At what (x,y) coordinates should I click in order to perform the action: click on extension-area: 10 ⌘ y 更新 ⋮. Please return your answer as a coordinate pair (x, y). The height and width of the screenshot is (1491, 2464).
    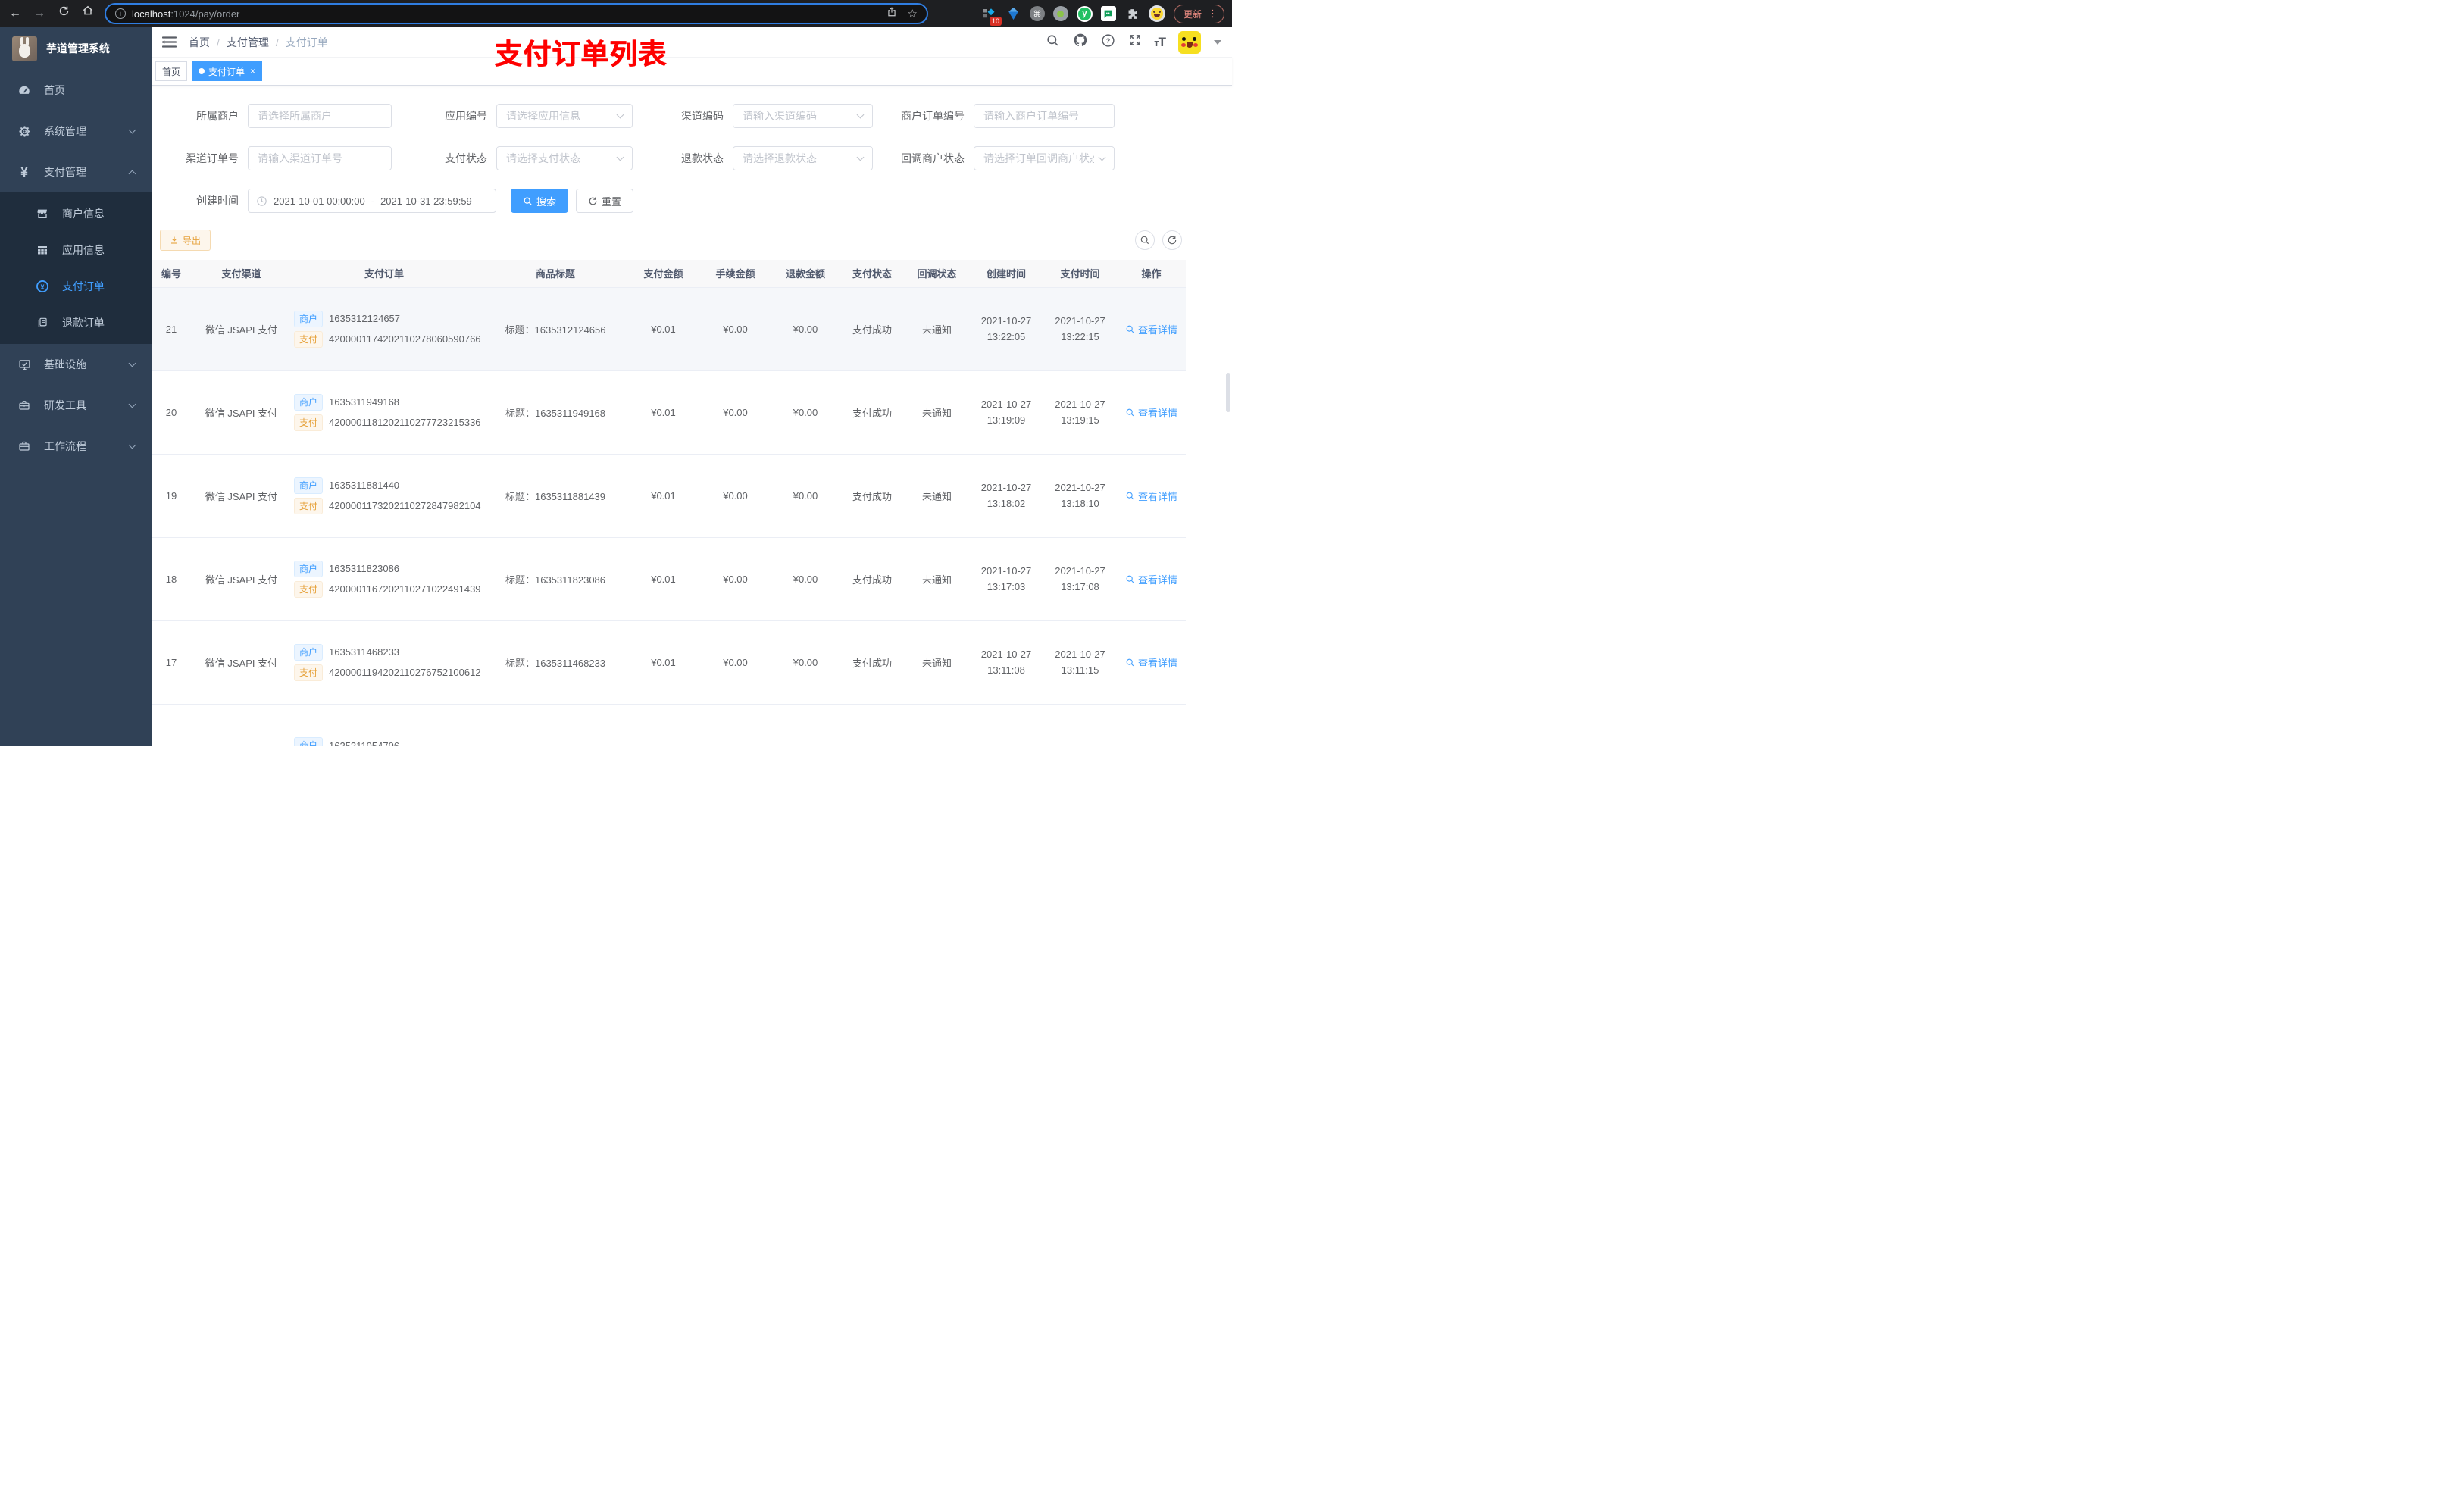
    Looking at the image, I should click on (1102, 15).